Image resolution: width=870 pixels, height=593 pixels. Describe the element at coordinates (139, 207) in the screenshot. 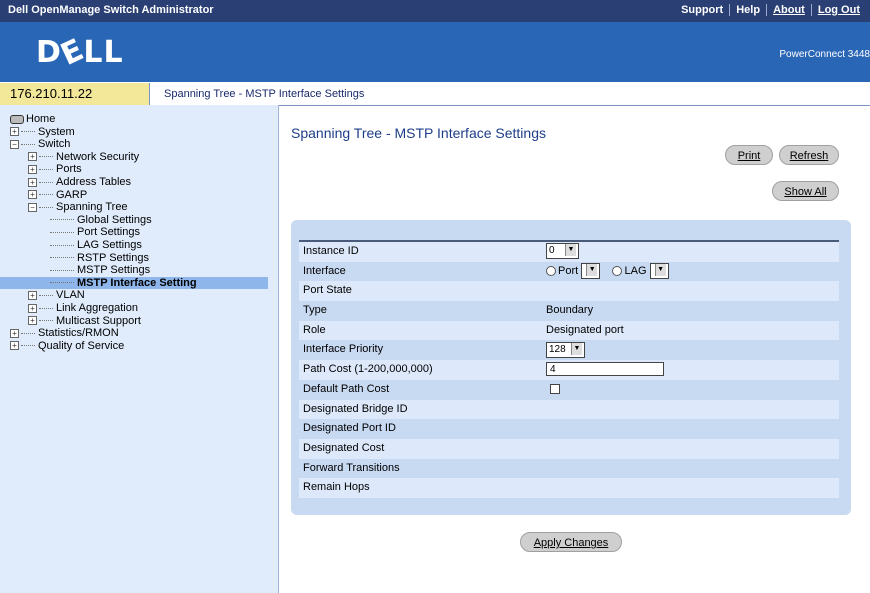

I see `tree-spanning-tree: − Spanning Tree` at that location.